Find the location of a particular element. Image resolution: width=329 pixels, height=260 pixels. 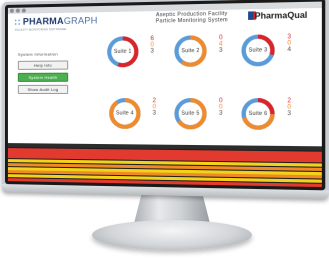

monitor-stand-base is located at coordinates (172, 235).